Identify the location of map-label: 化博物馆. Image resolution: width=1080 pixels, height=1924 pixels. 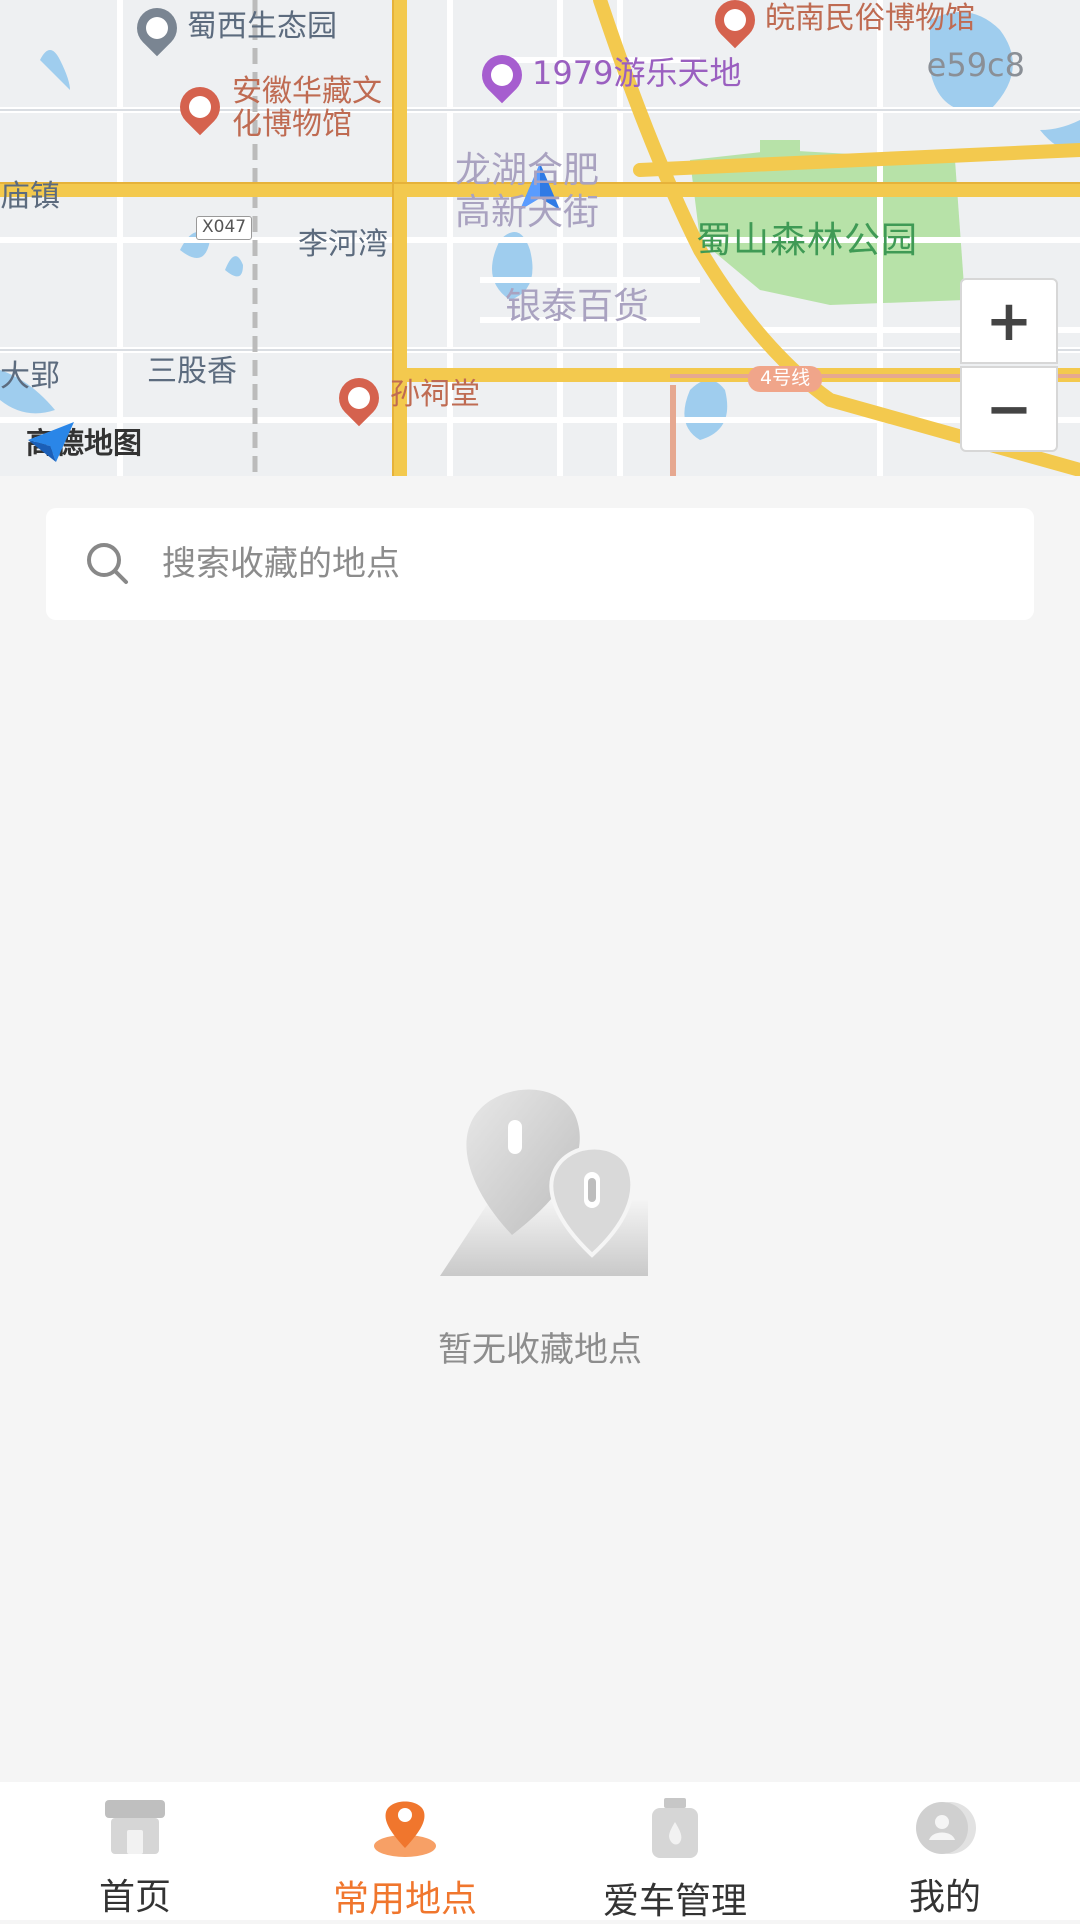
(292, 125).